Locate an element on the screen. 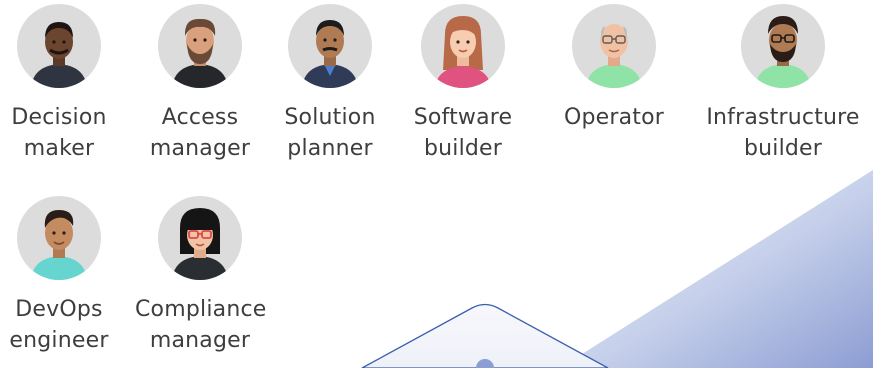  persona-software-builder: Software builder is located at coordinates (463, 84).